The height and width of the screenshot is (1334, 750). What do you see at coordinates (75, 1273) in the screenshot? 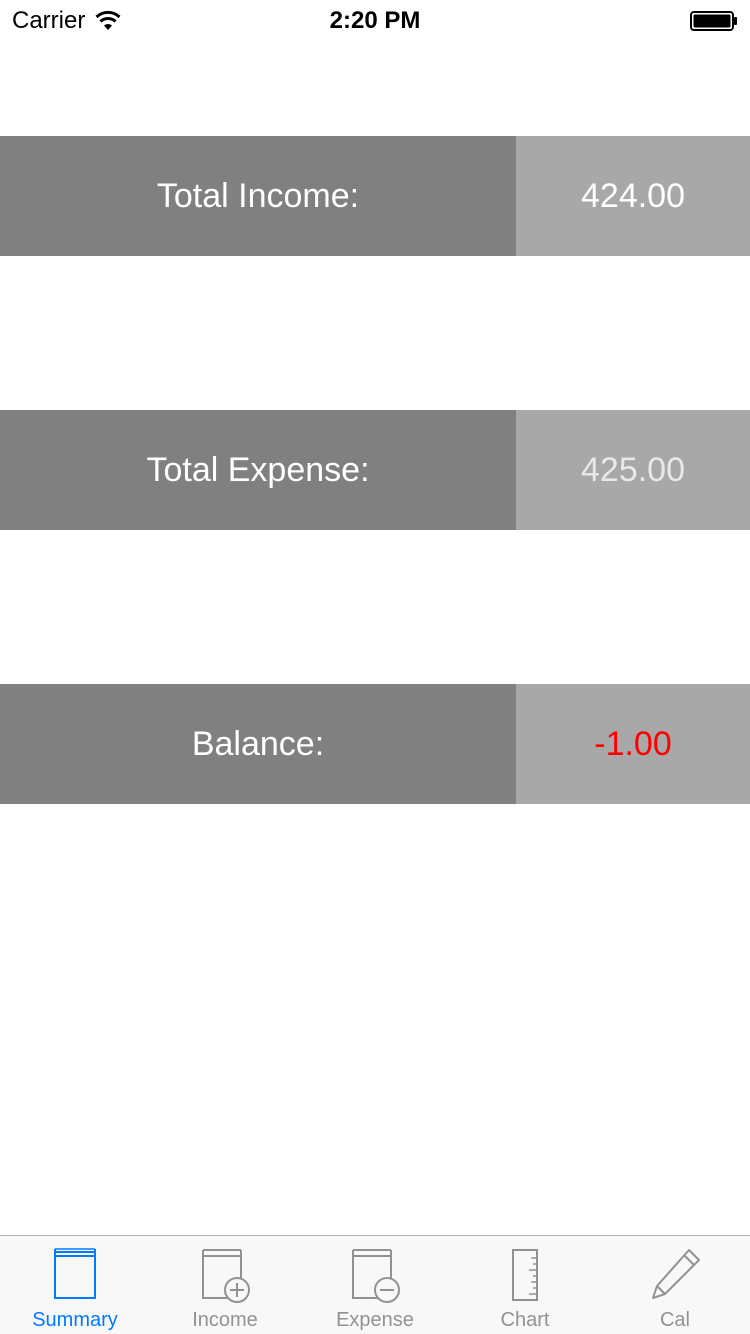
I see `book-icon` at bounding box center [75, 1273].